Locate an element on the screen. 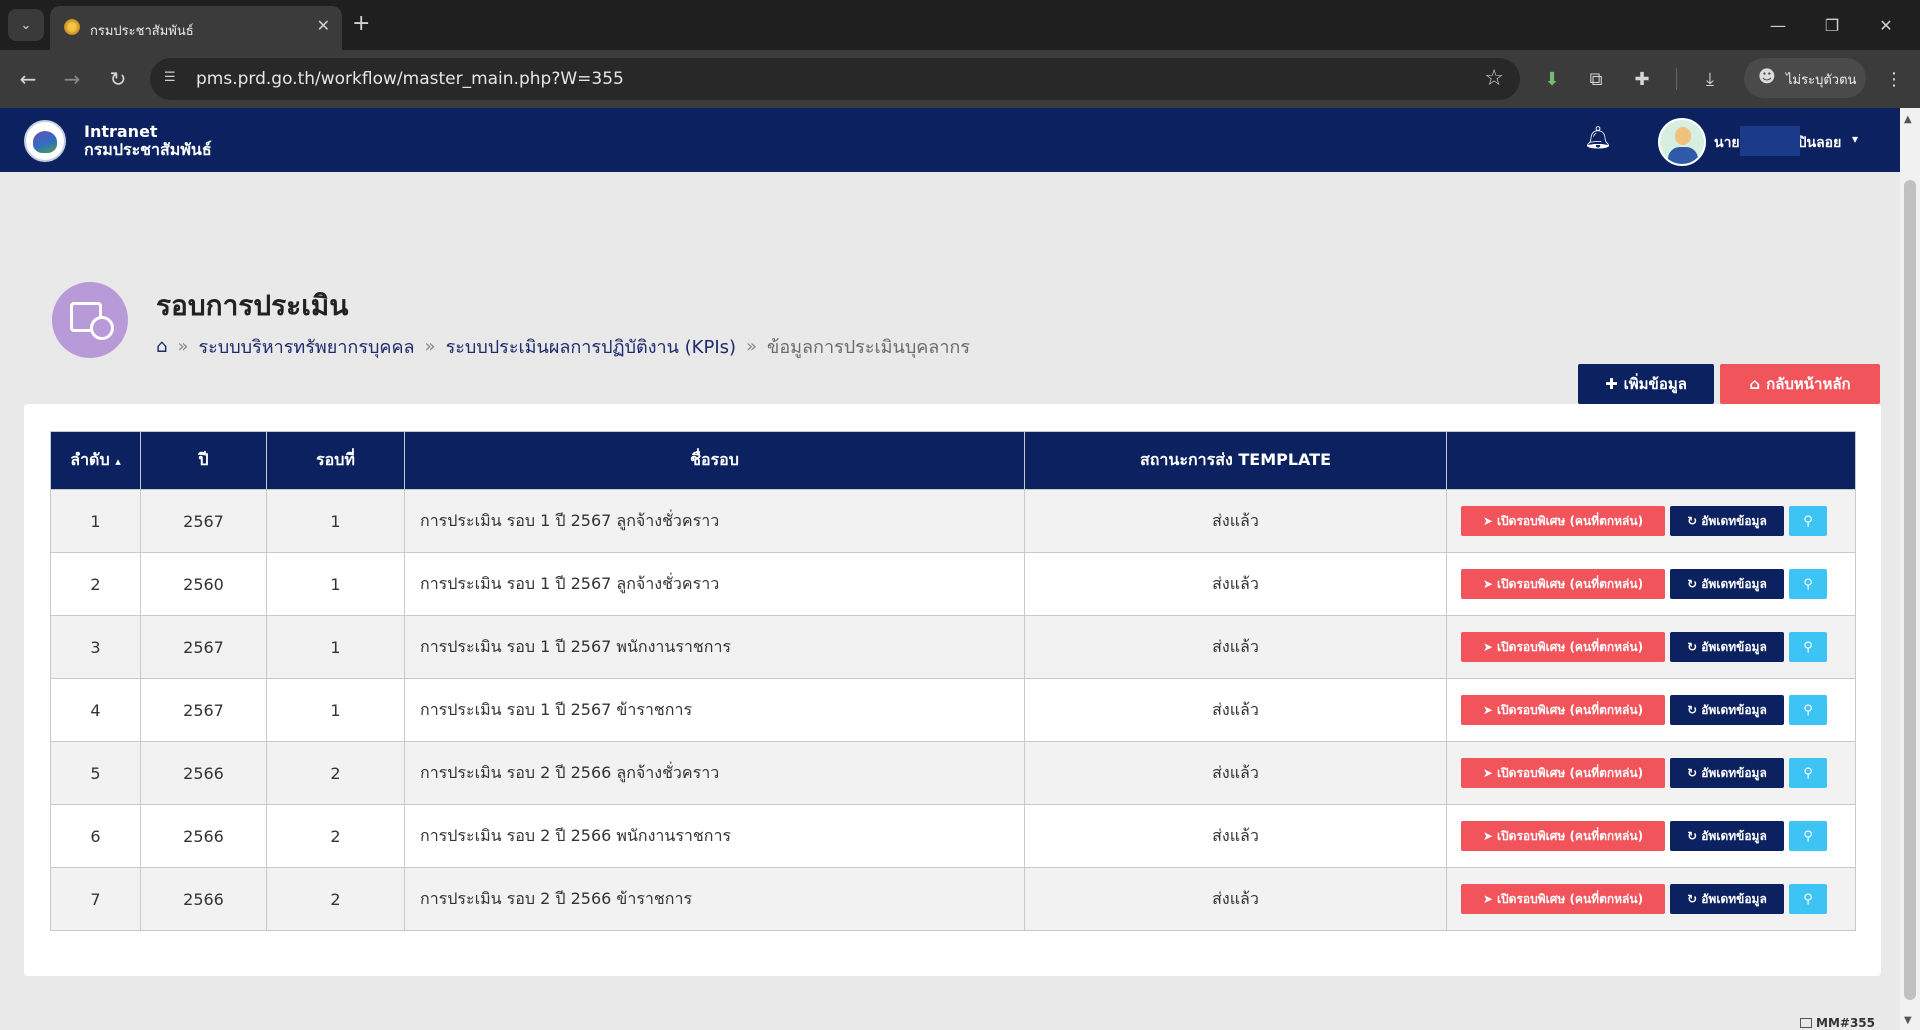 This screenshot has width=1920, height=1030. cell-no: 6 is located at coordinates (95, 836).